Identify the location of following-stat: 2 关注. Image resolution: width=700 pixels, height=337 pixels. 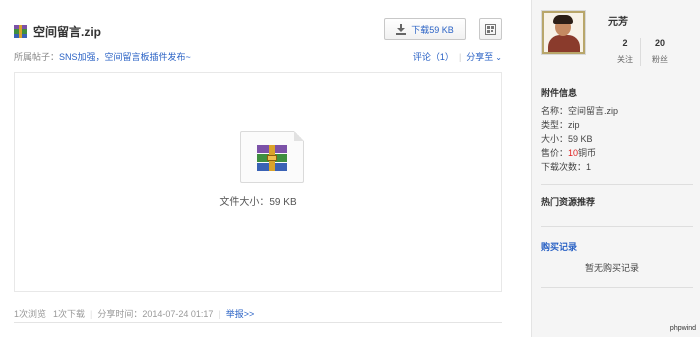
(625, 51).